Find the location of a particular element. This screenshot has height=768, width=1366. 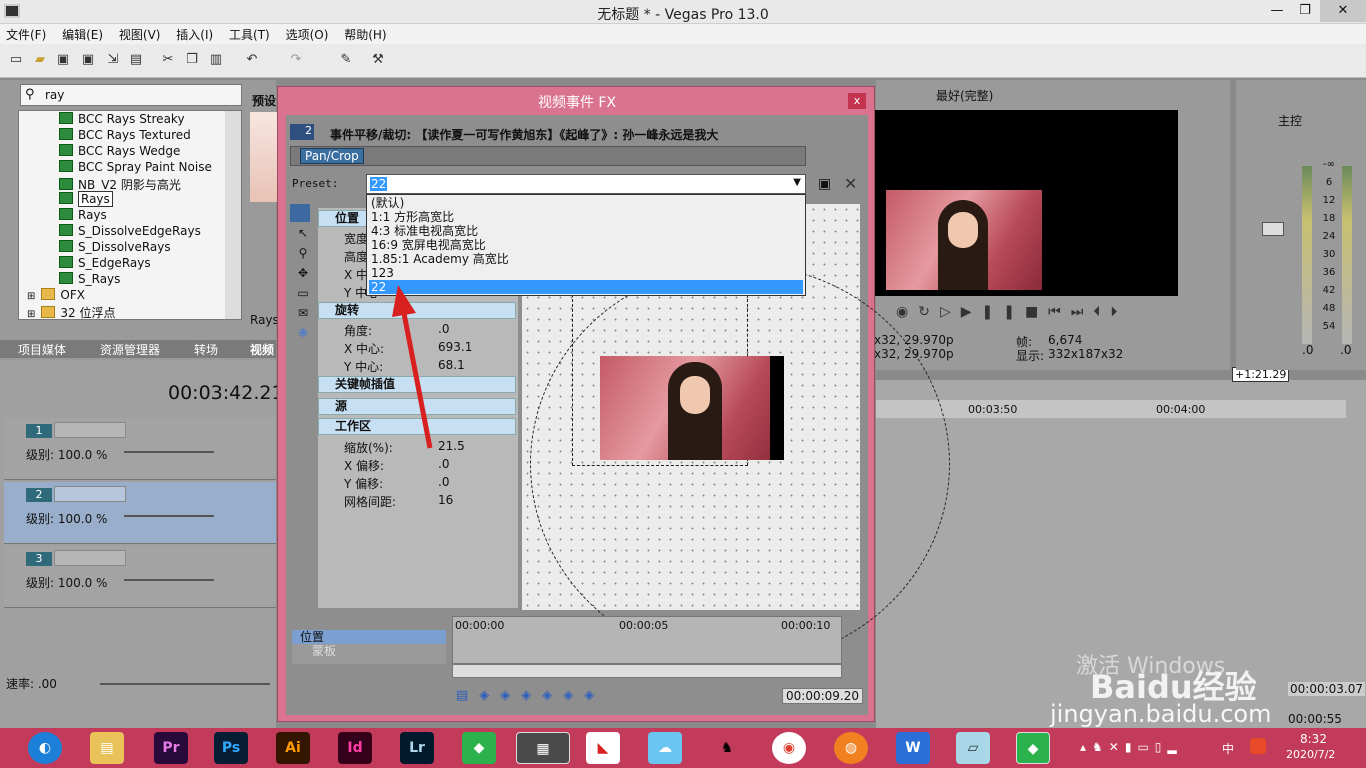

preset-option: 1.85:1 Academy 高宽比 is located at coordinates (586, 259).